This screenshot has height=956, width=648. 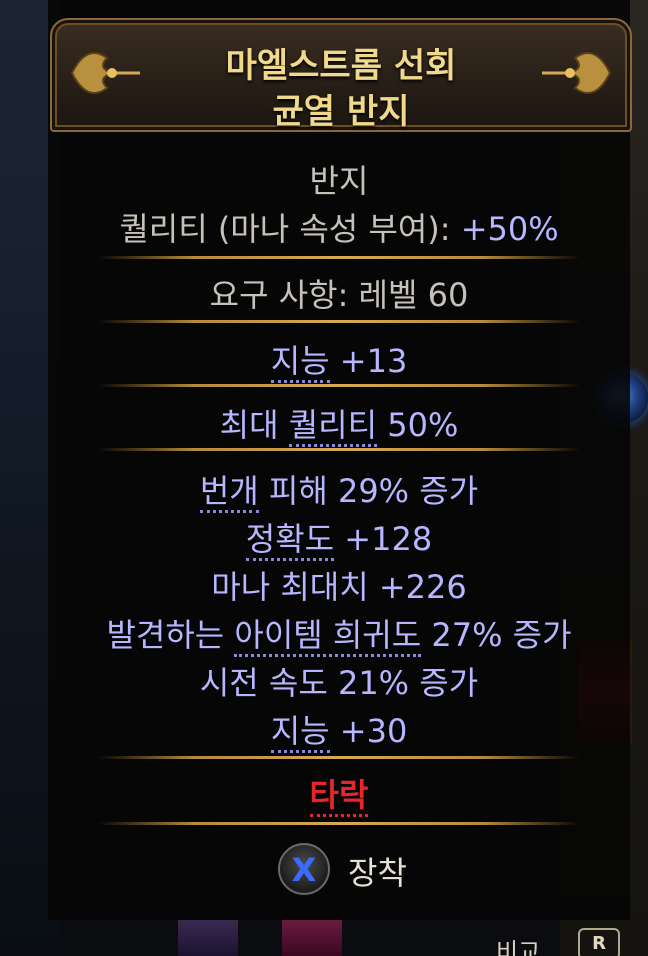 What do you see at coordinates (339, 359) in the screenshot?
I see `implicit-mod: 지능 +13` at bounding box center [339, 359].